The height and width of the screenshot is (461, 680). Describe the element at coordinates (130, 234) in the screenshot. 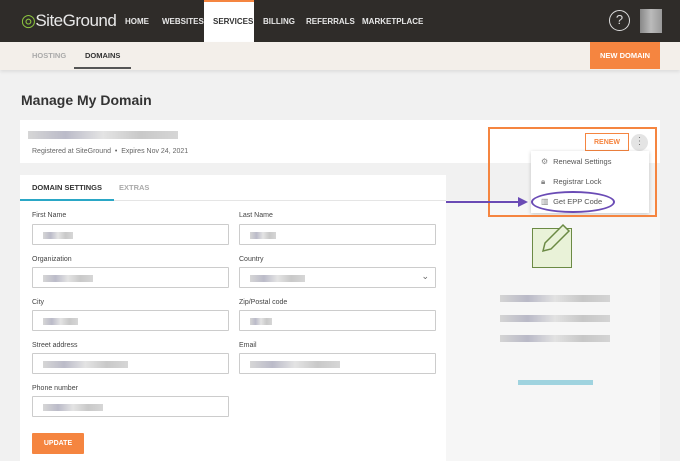

I see `first-name-input` at that location.